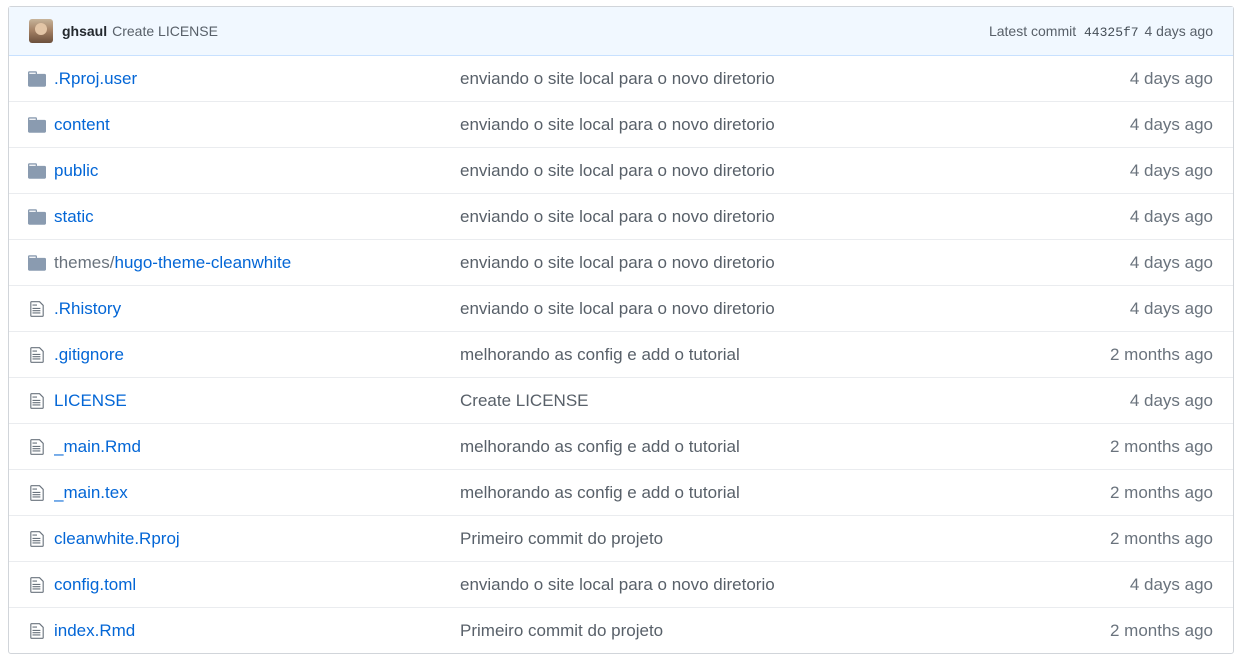 This screenshot has width=1246, height=668. What do you see at coordinates (90, 400) in the screenshot?
I see `file-name-link: LICENSE` at bounding box center [90, 400].